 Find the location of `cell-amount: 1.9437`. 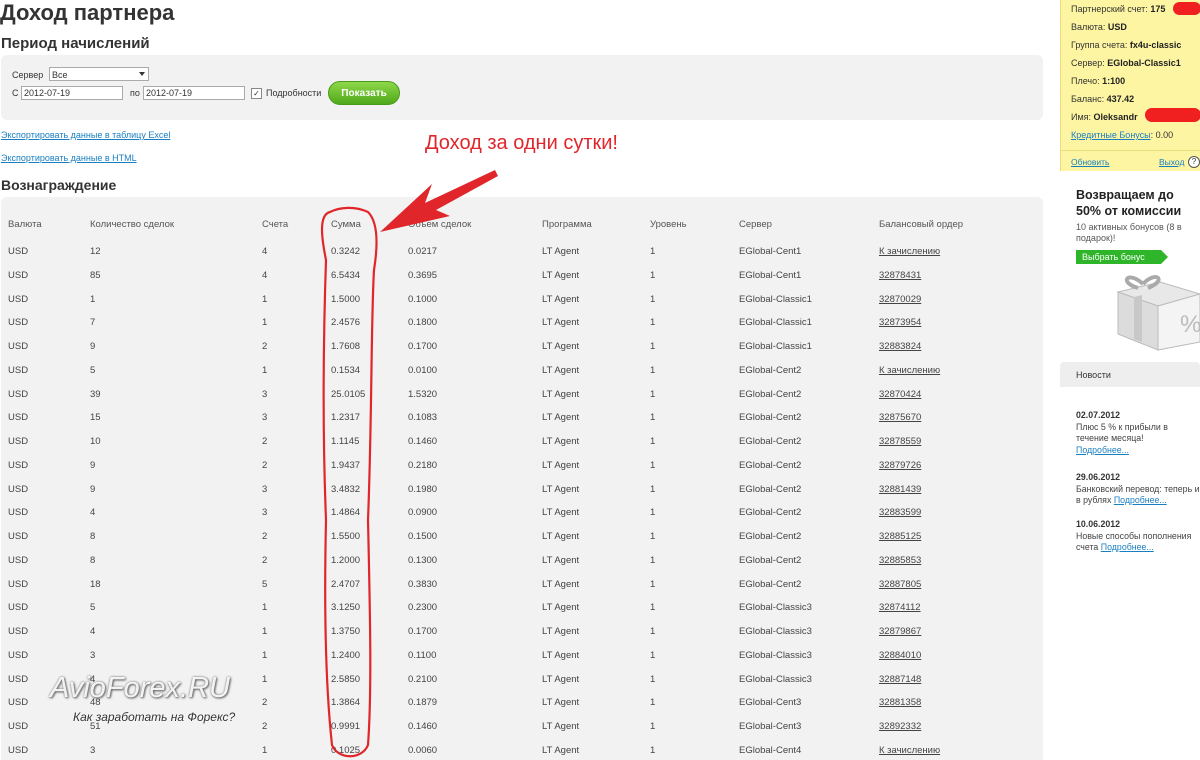

cell-amount: 1.9437 is located at coordinates (346, 465).